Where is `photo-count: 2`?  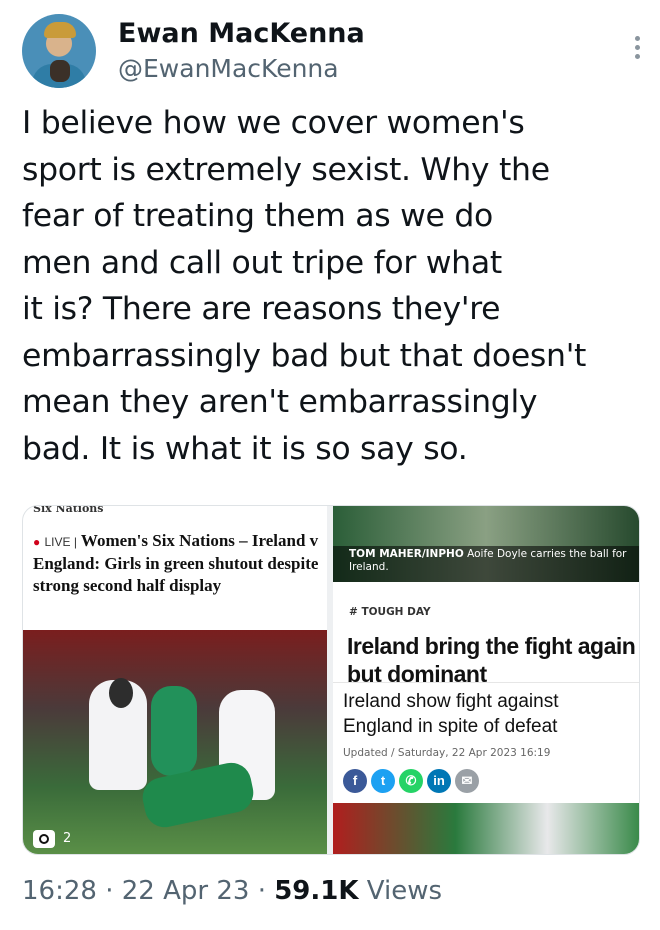 photo-count: 2 is located at coordinates (67, 838).